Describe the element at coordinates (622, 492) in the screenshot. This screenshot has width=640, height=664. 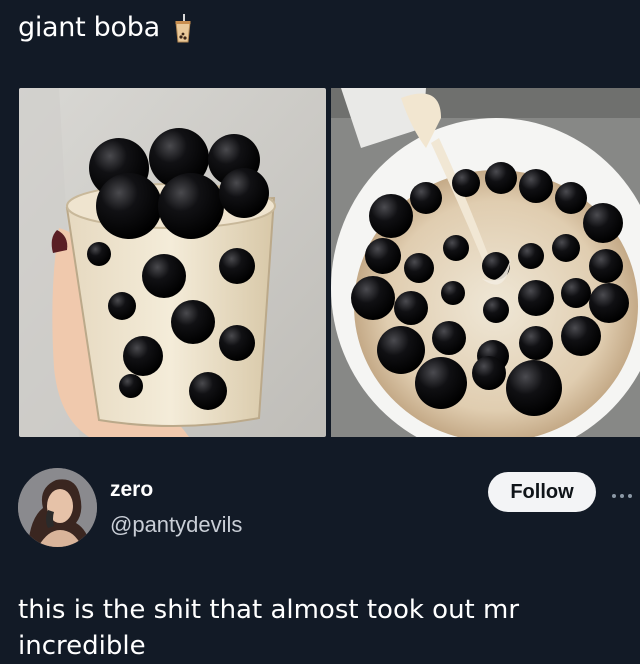
I see `more-options-icon` at that location.